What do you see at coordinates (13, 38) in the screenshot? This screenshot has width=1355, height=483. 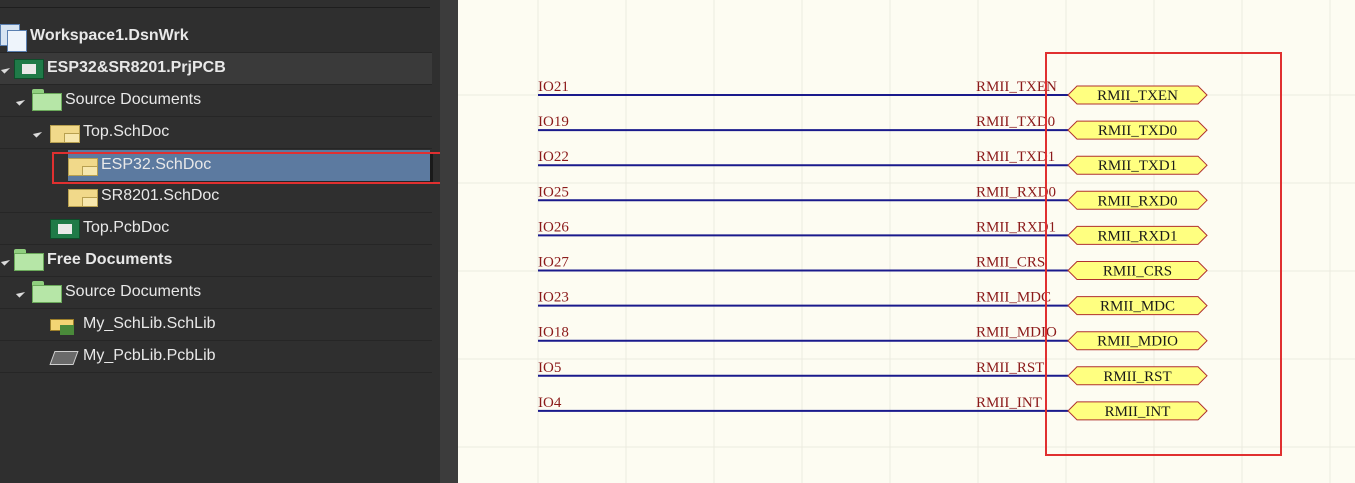 I see `workspace-icon` at bounding box center [13, 38].